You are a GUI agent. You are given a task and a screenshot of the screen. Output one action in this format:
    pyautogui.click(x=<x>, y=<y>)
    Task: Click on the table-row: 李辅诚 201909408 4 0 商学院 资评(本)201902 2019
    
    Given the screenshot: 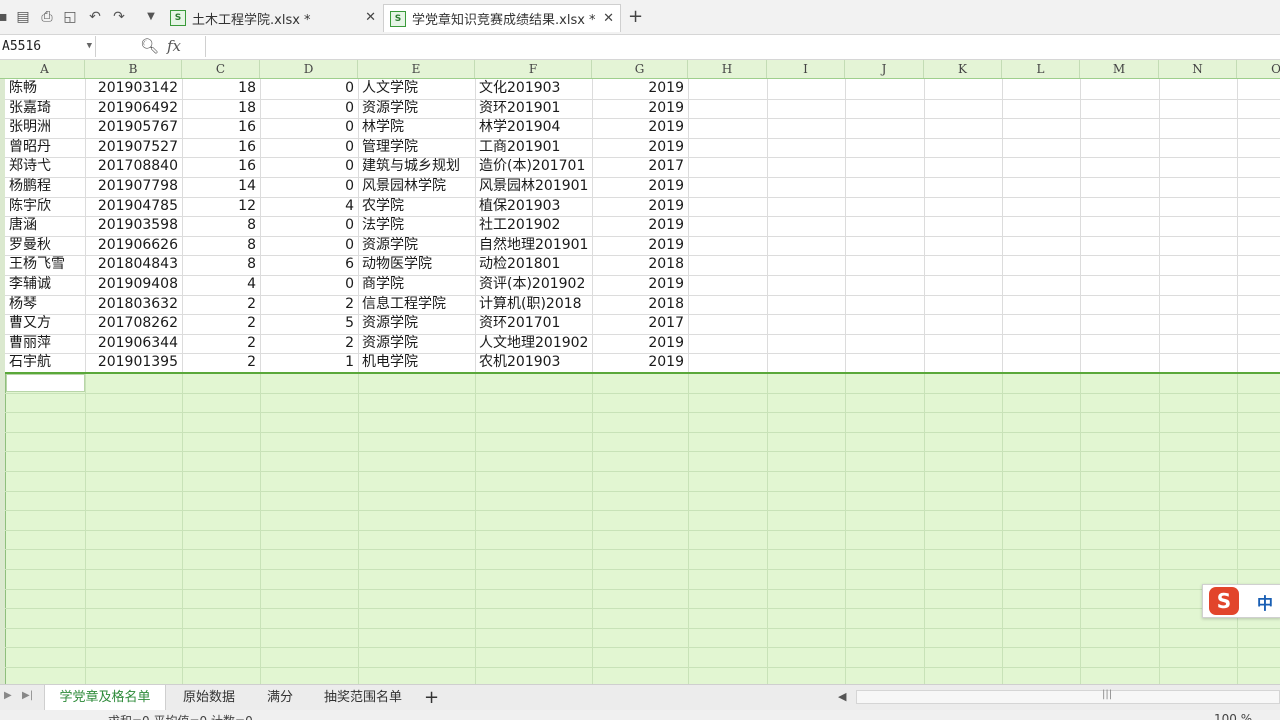 What is the action you would take?
    pyautogui.click(x=640, y=284)
    